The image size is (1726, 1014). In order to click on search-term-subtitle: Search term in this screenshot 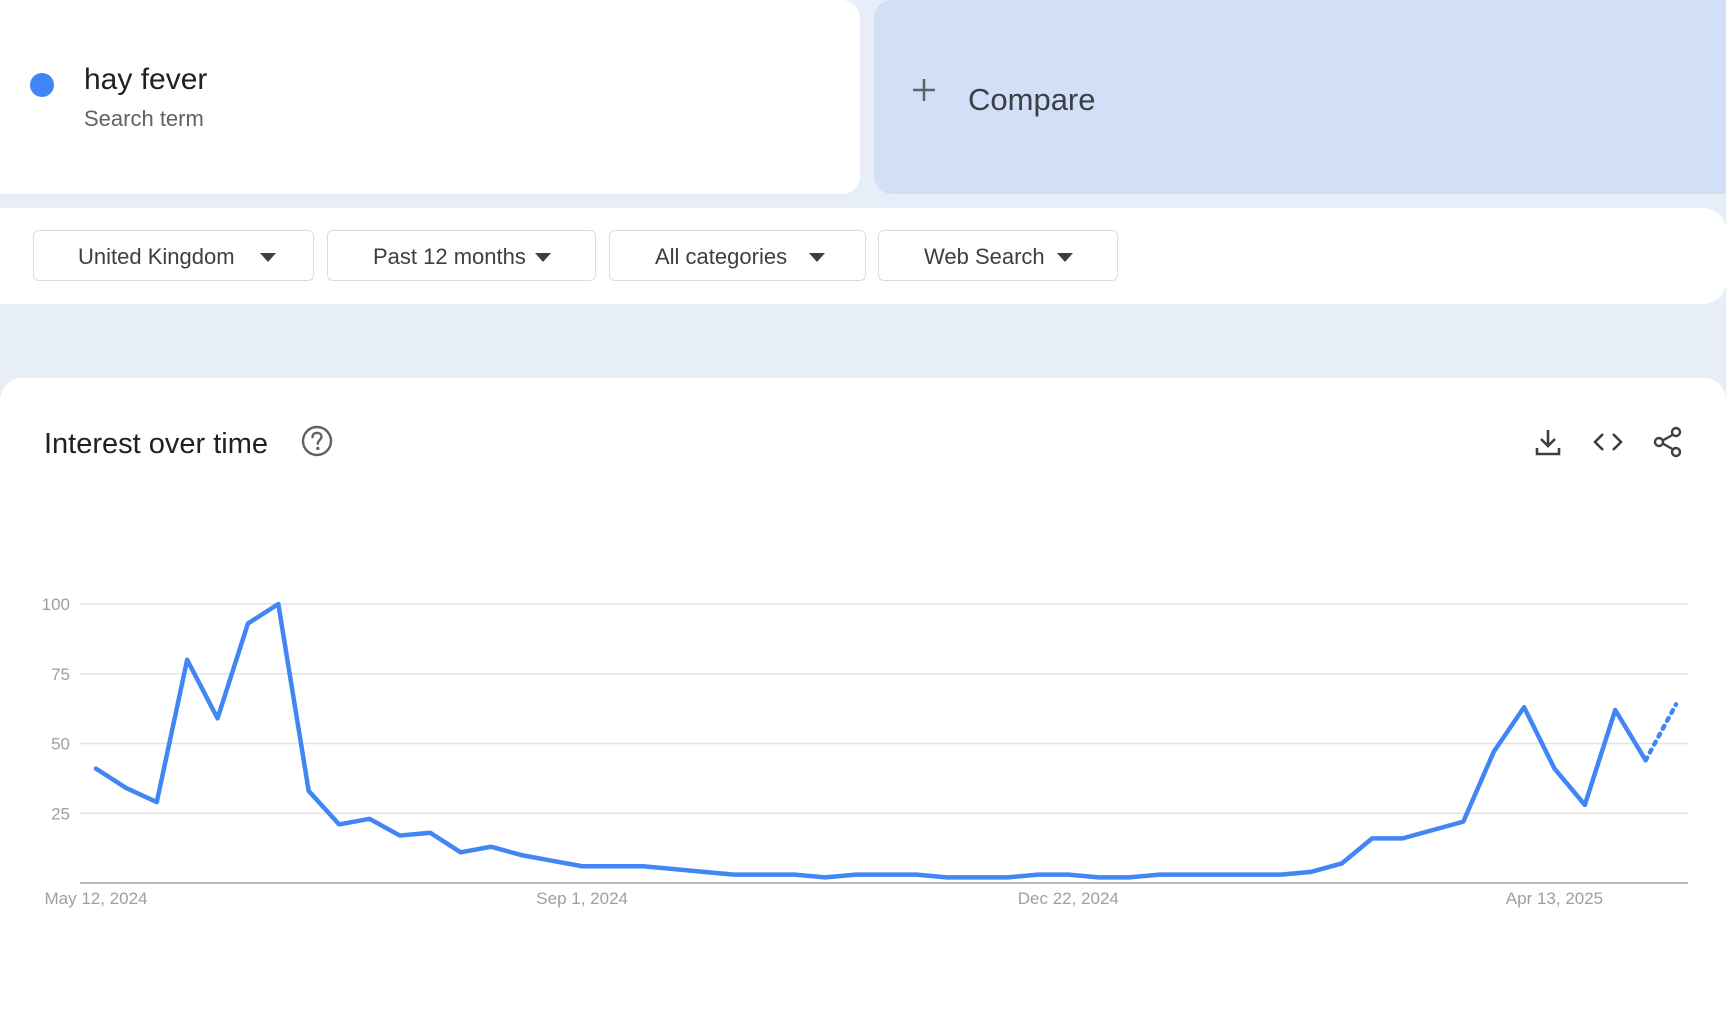, I will do `click(144, 118)`.